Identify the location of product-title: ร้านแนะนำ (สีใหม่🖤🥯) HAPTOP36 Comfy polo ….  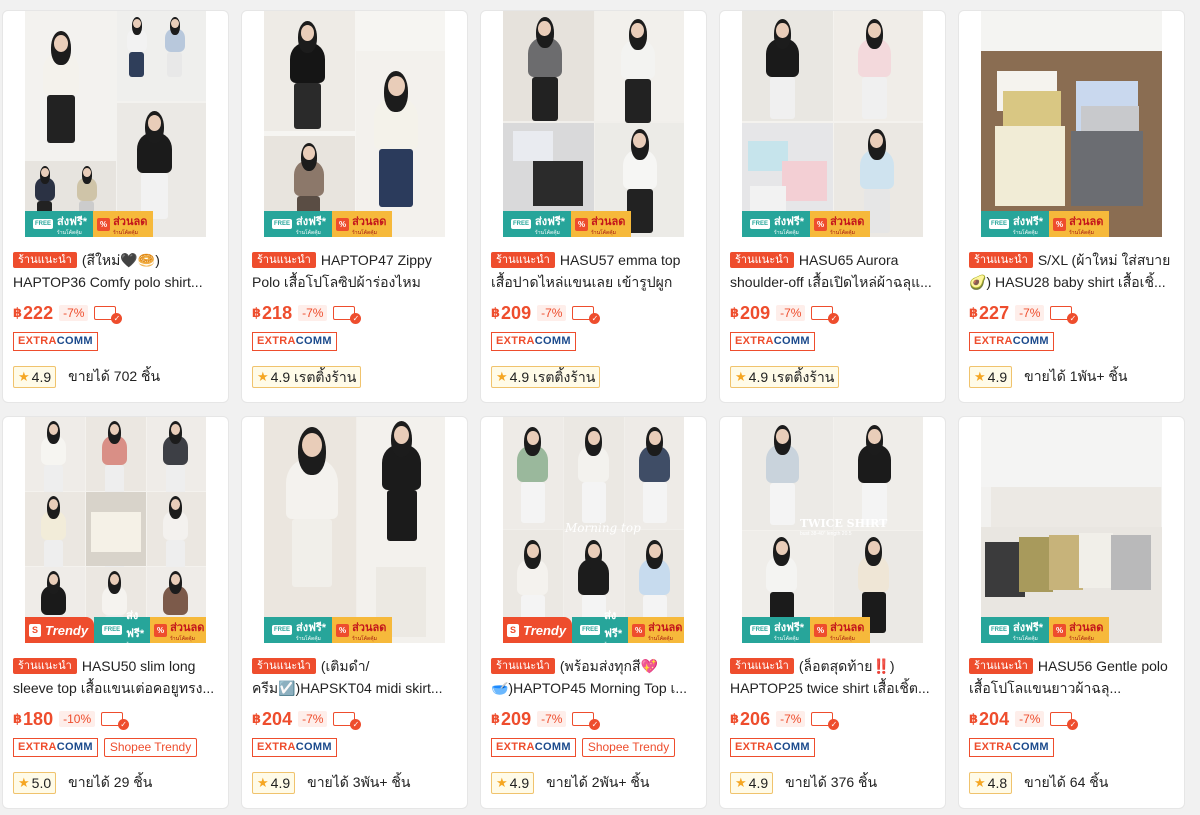
(115, 271).